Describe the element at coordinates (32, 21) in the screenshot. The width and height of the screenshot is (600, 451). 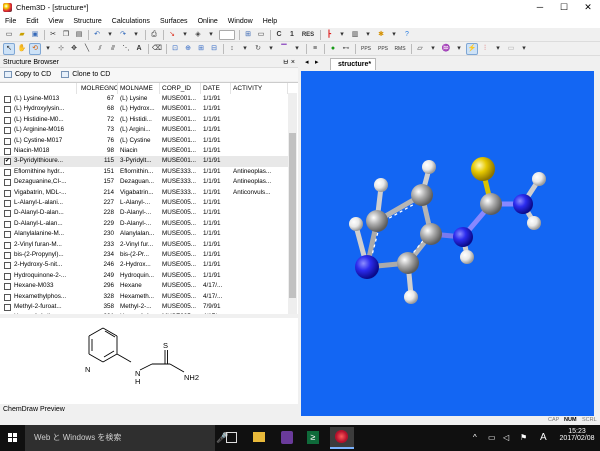
I see `menu-edit: Edit` at that location.